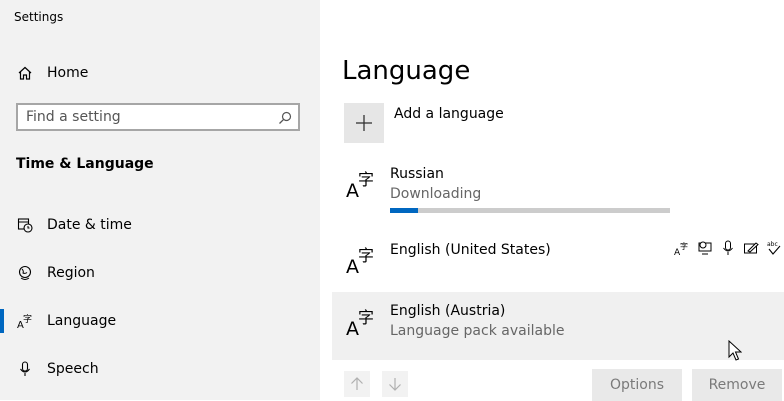 The width and height of the screenshot is (784, 401). I want to click on microphone-icon, so click(25, 369).